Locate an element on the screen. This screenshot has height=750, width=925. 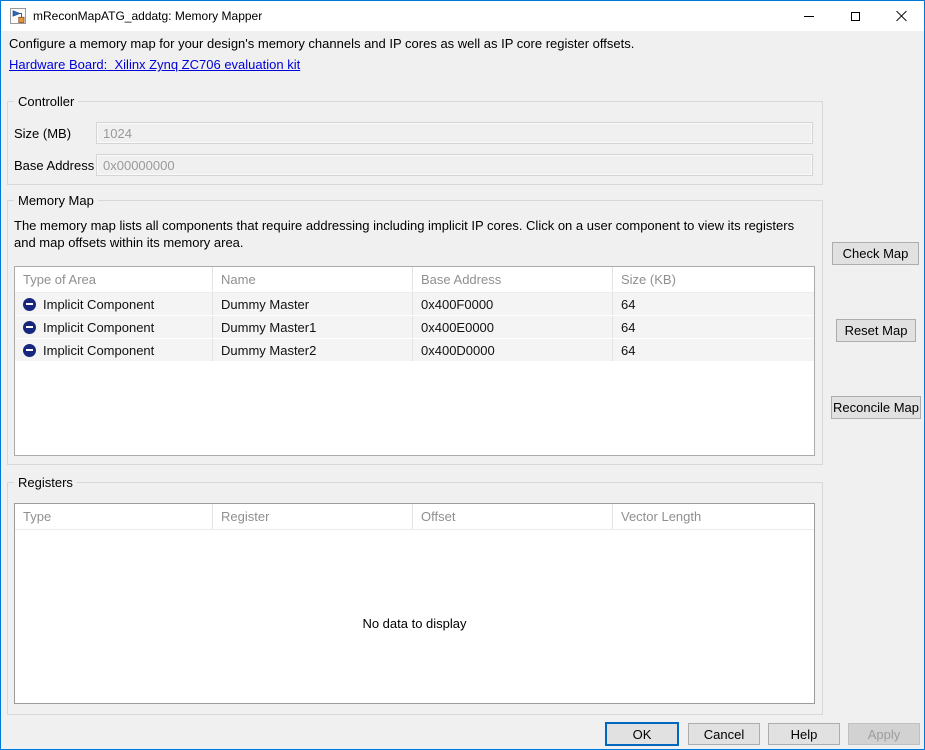
check-map-button: Check Map is located at coordinates (875, 253).